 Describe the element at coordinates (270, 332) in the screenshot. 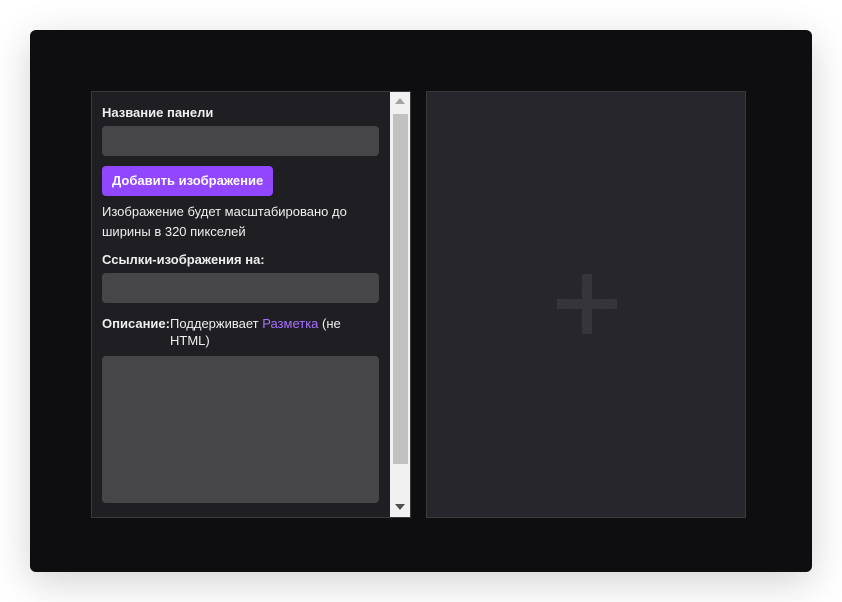

I see `description-hint: Поддерживает Разметка (не HTML)` at that location.